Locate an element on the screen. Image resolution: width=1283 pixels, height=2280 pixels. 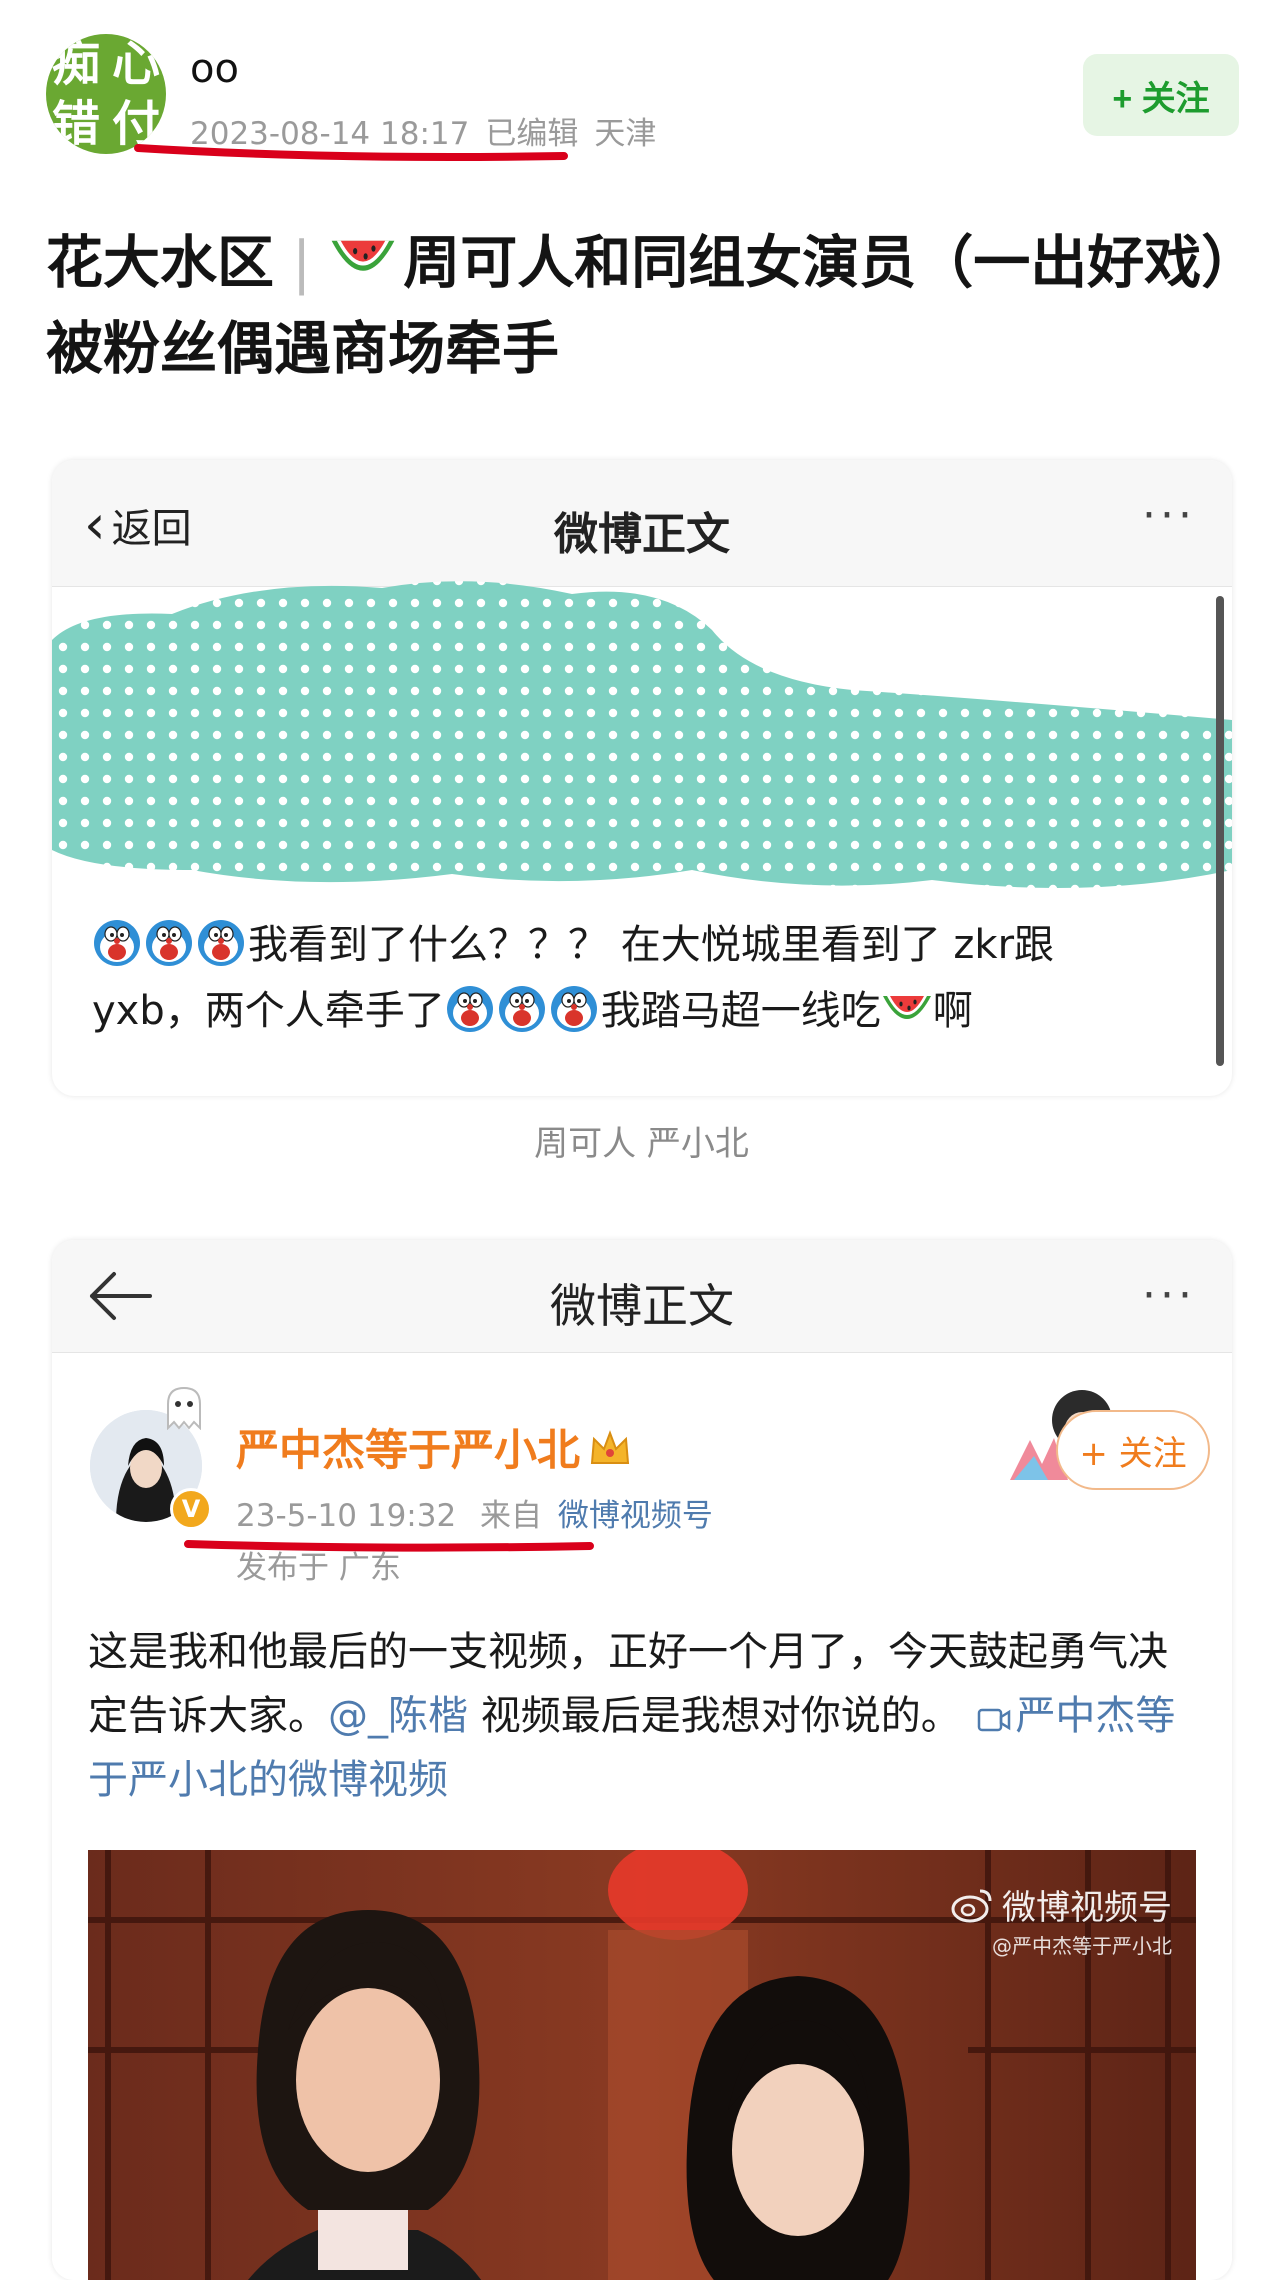
crown-icon is located at coordinates (610, 1447).